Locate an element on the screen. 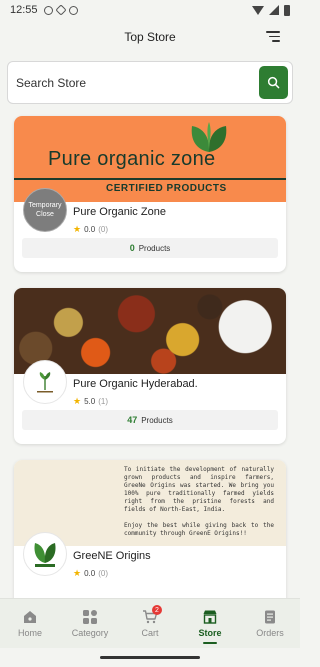 This screenshot has width=320, height=667. nav-orders: Orders is located at coordinates (270, 623).